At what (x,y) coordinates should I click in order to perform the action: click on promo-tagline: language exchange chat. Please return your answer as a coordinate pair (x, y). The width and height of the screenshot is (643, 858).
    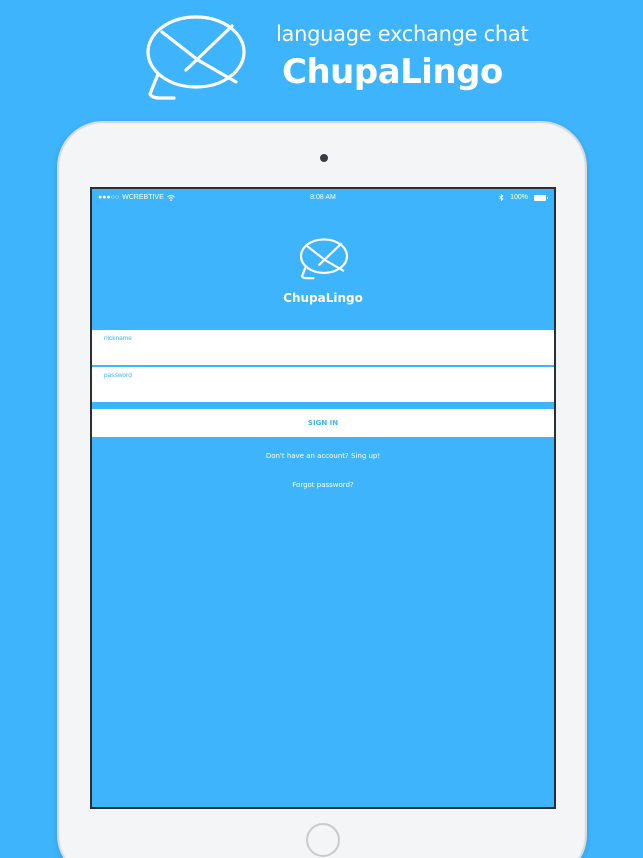
    Looking at the image, I should click on (402, 34).